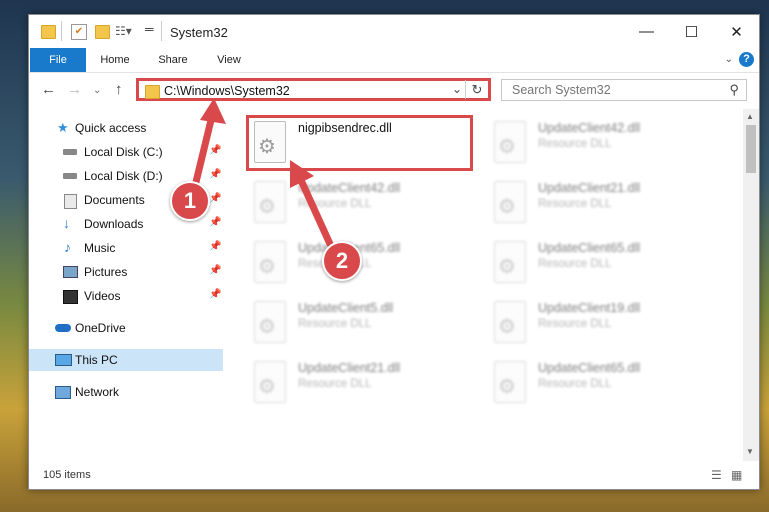 The image size is (769, 512). Describe the element at coordinates (617, 90) in the screenshot. I see `search-input` at that location.